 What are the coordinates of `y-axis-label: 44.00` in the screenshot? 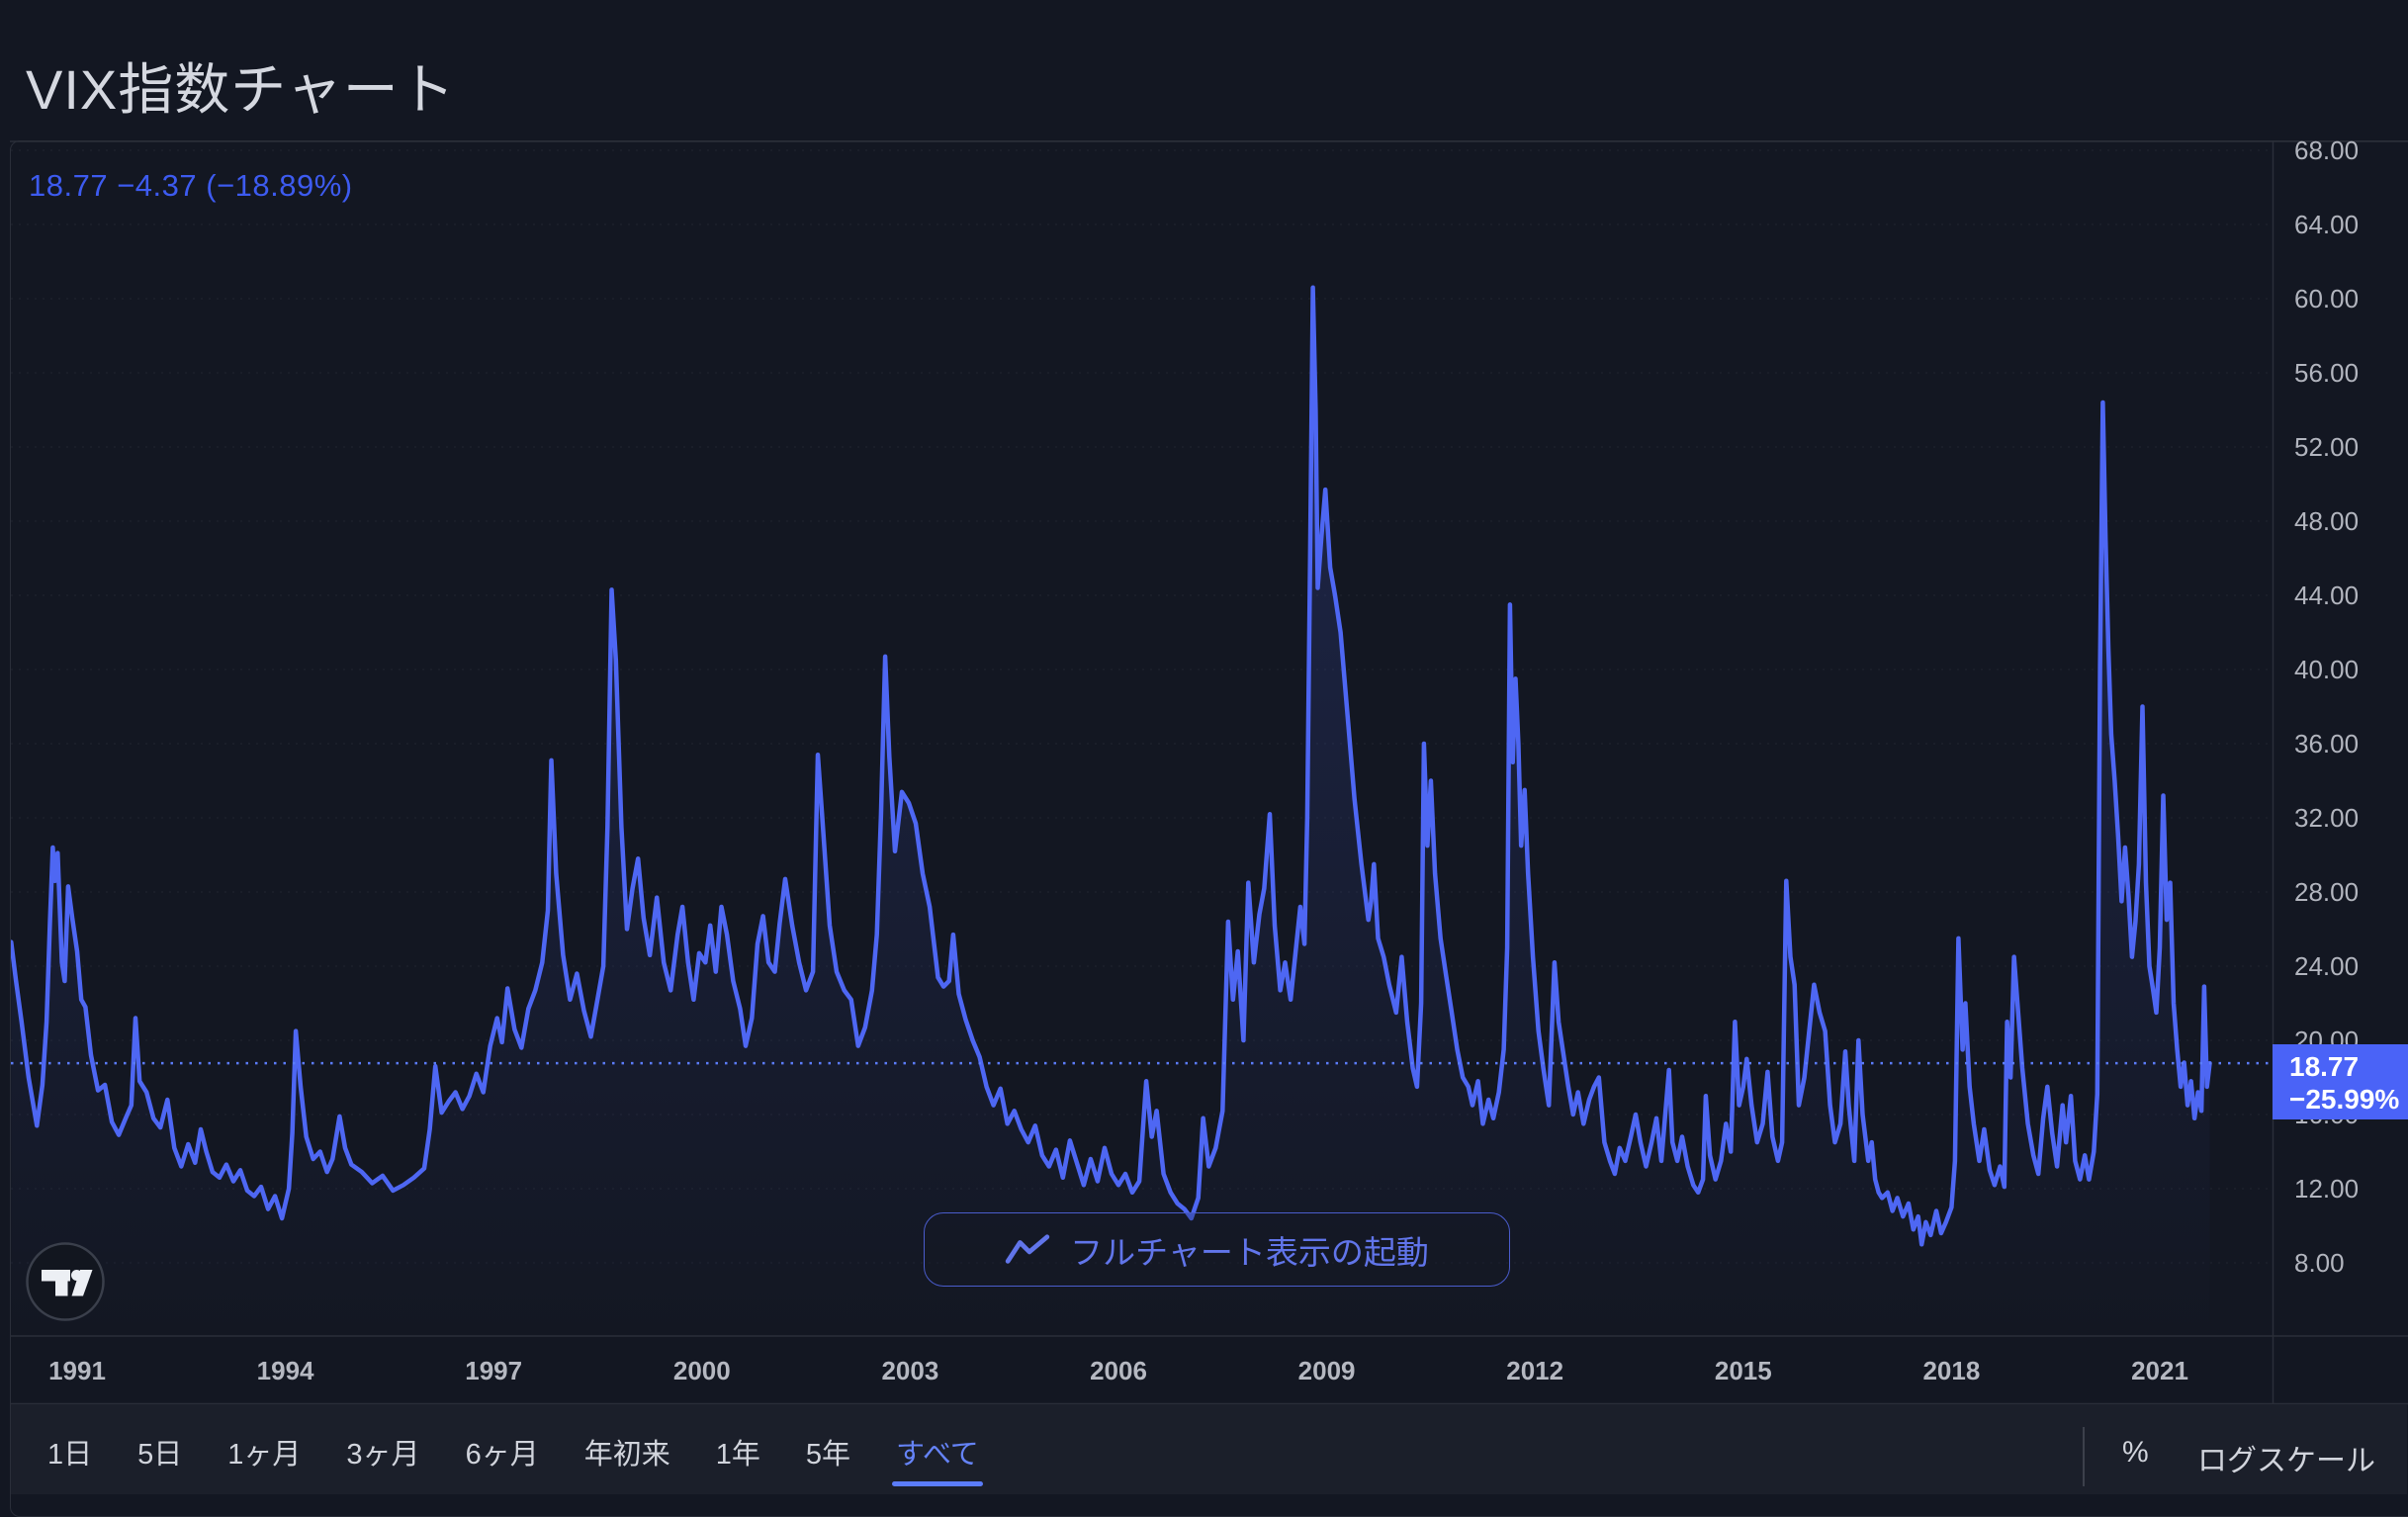 It's located at (2327, 595).